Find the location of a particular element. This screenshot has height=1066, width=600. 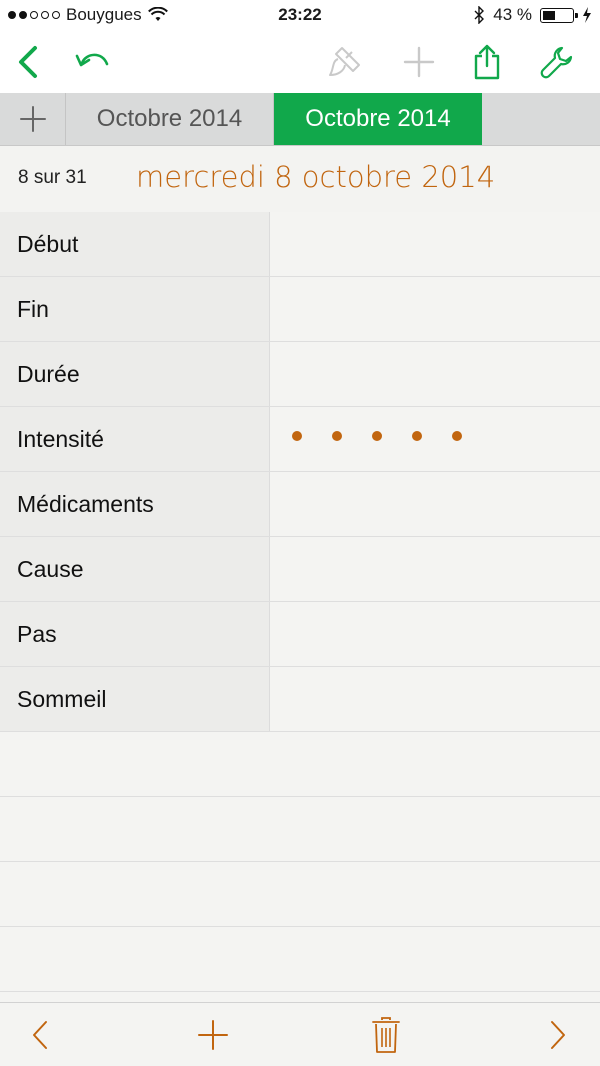

field-value-pas is located at coordinates (435, 634).